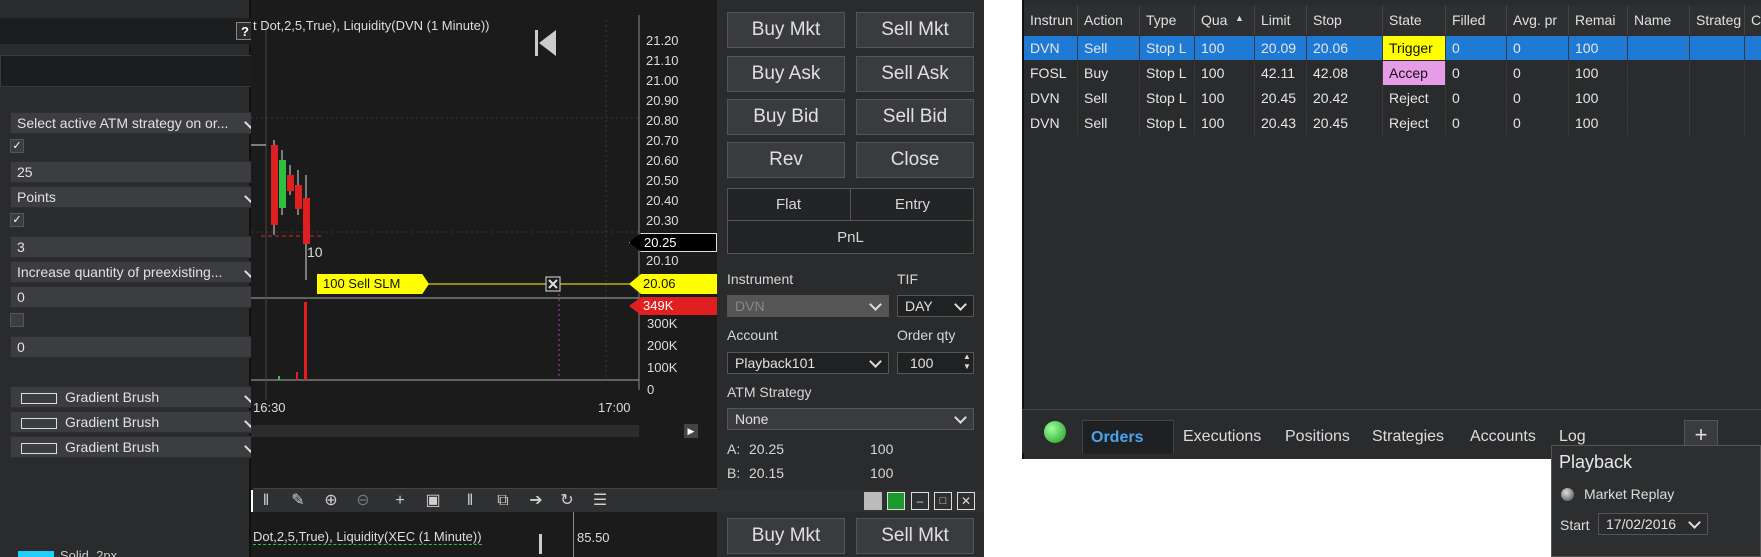 This screenshot has height=557, width=1761. I want to click on brush-select-1: Gradient Brush, so click(137, 397).